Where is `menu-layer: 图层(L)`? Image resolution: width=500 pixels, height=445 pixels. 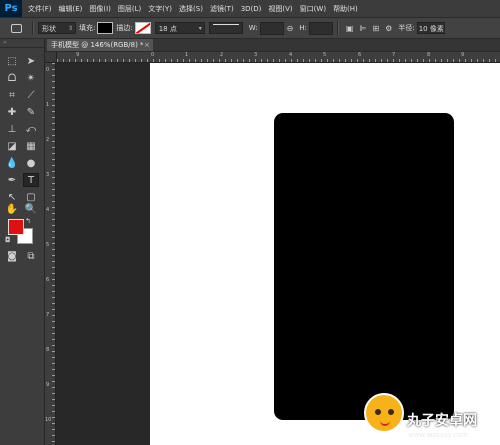
menu-layer: 图层(L) is located at coordinates (129, 9).